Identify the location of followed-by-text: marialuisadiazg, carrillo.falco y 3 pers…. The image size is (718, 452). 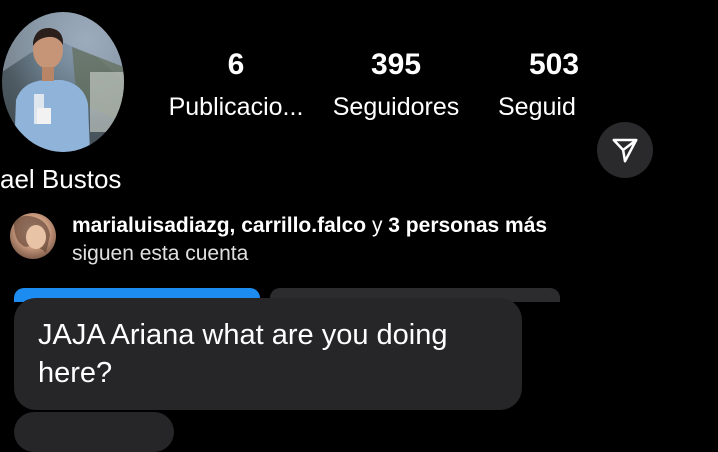
(309, 226).